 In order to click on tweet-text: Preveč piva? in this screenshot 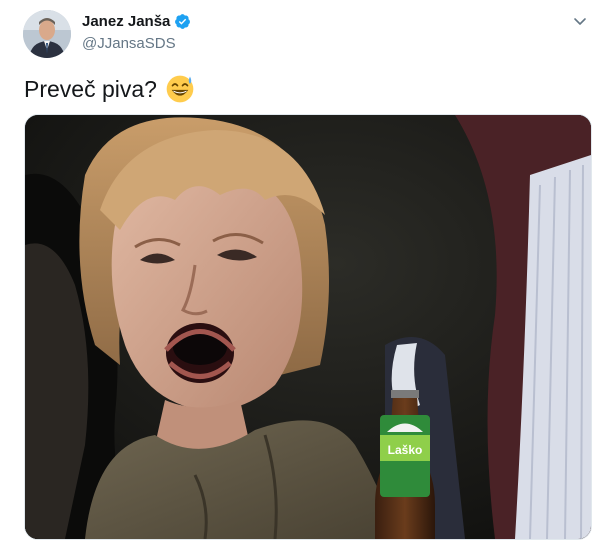, I will do `click(90, 88)`.